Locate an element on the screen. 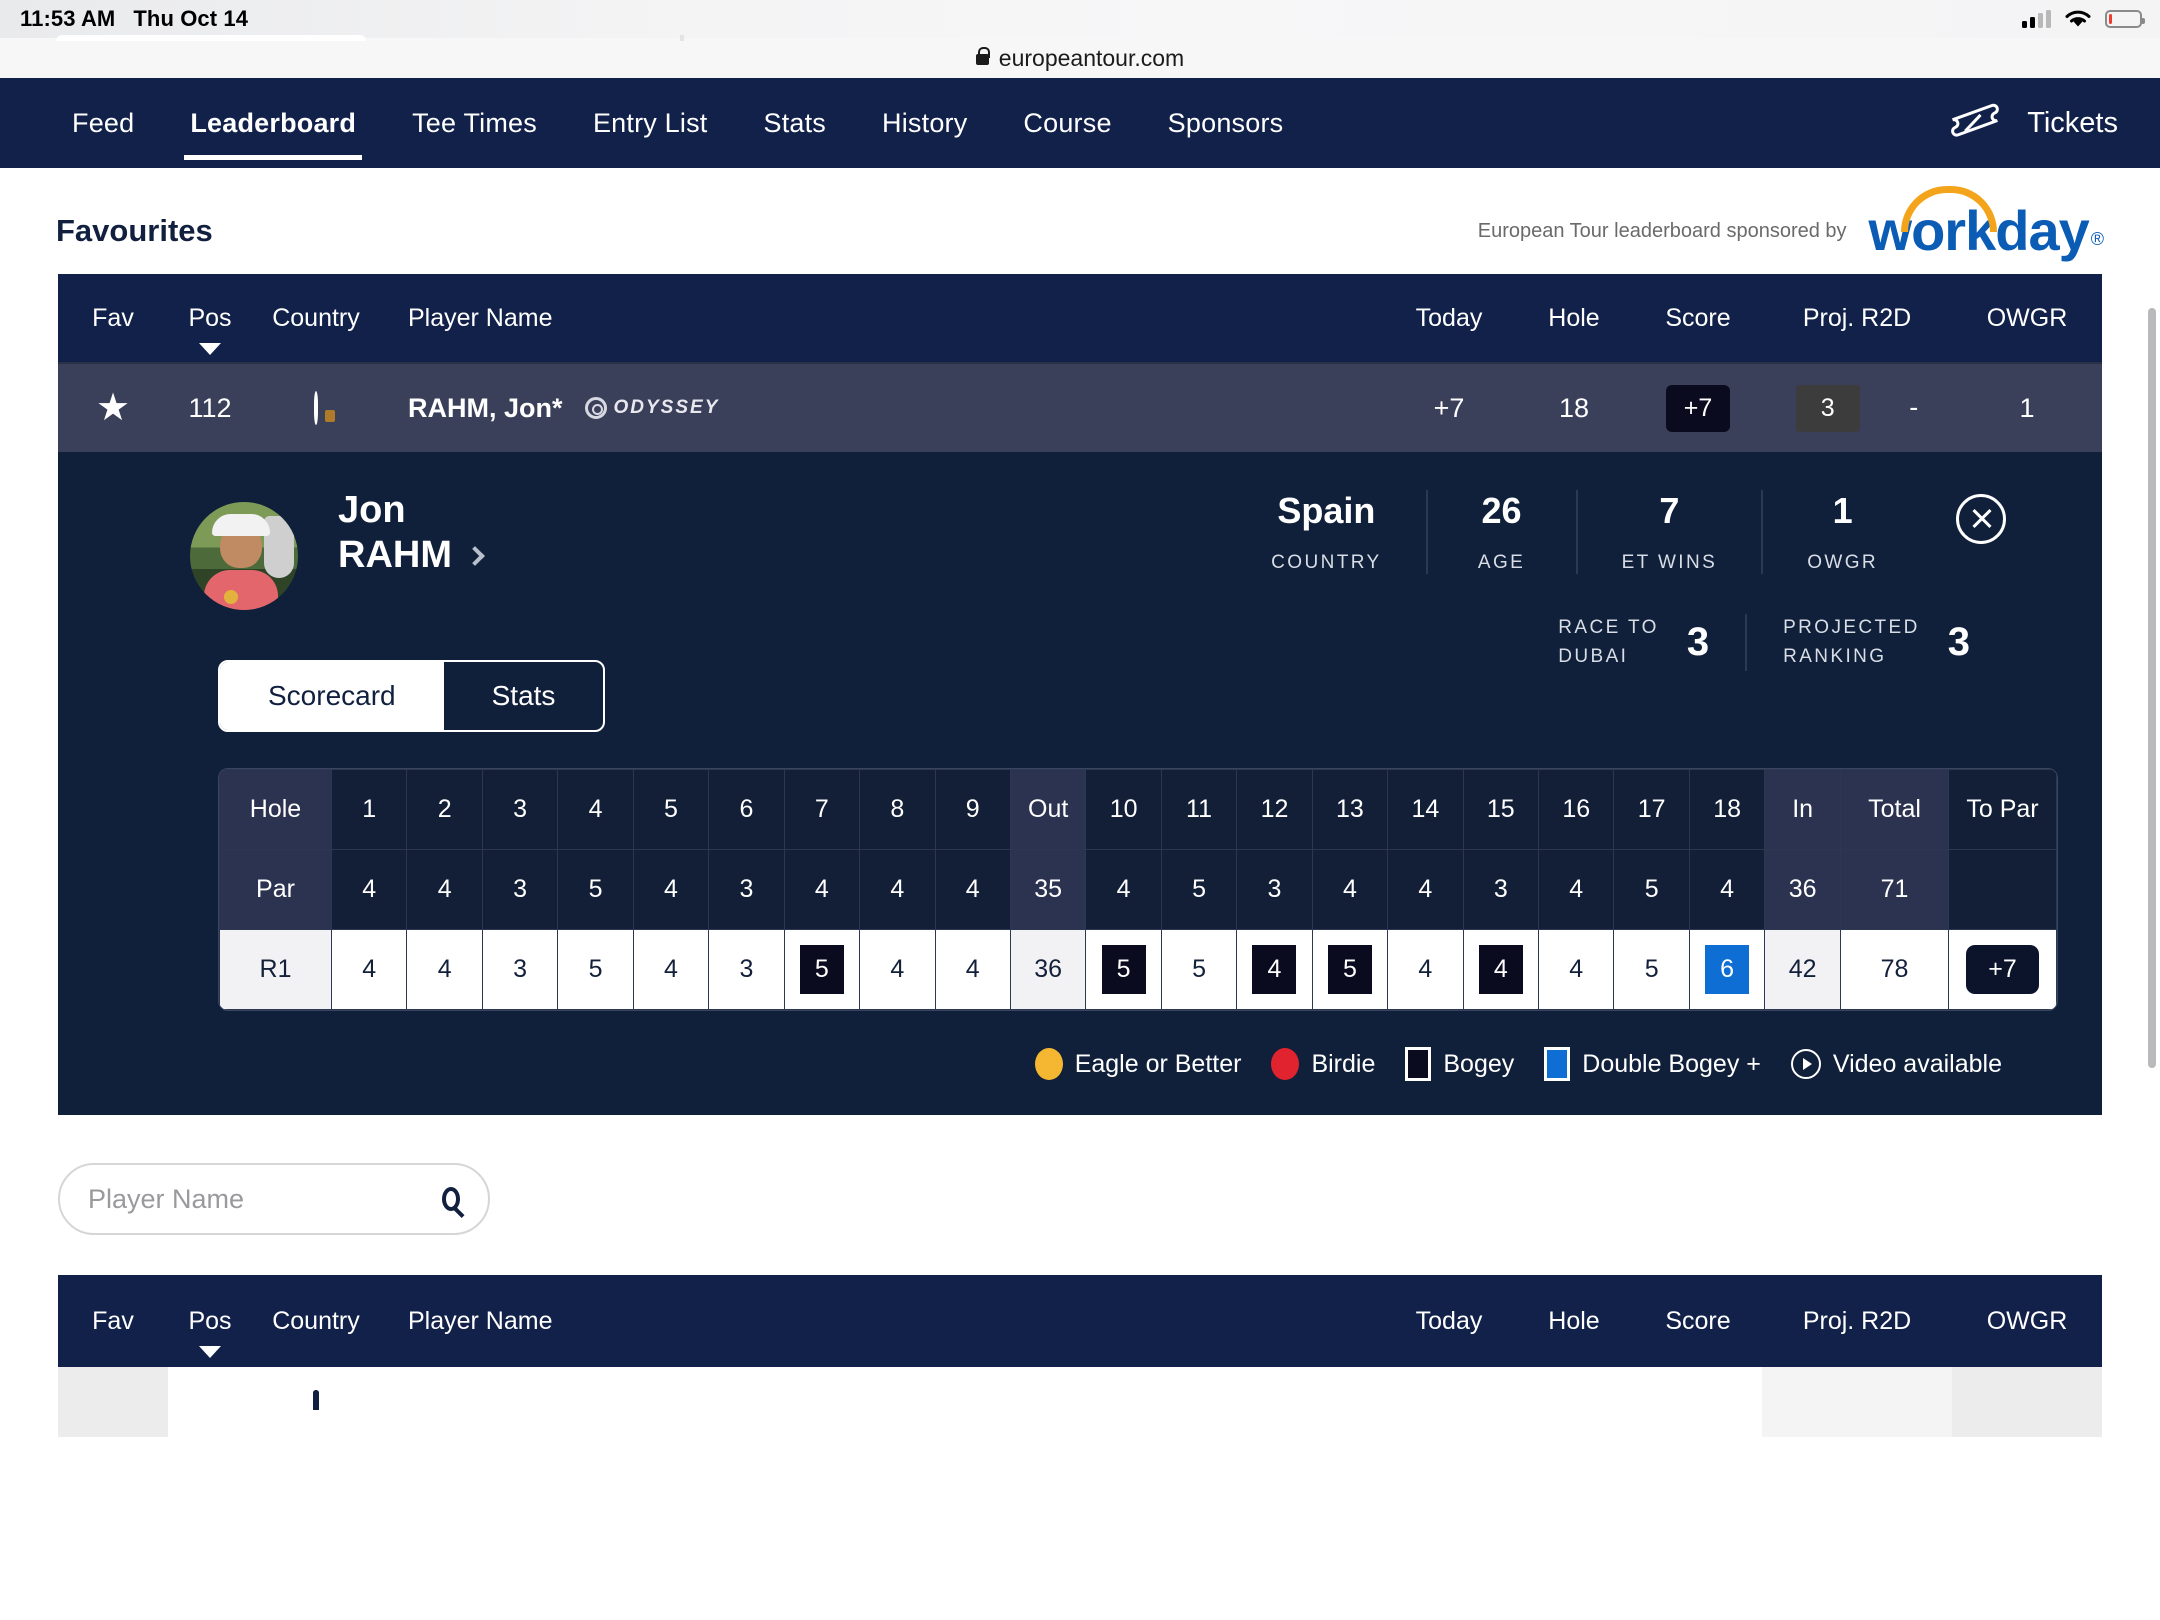 This screenshot has height=1620, width=2160. scorecard-hole-14: 14 is located at coordinates (1425, 810).